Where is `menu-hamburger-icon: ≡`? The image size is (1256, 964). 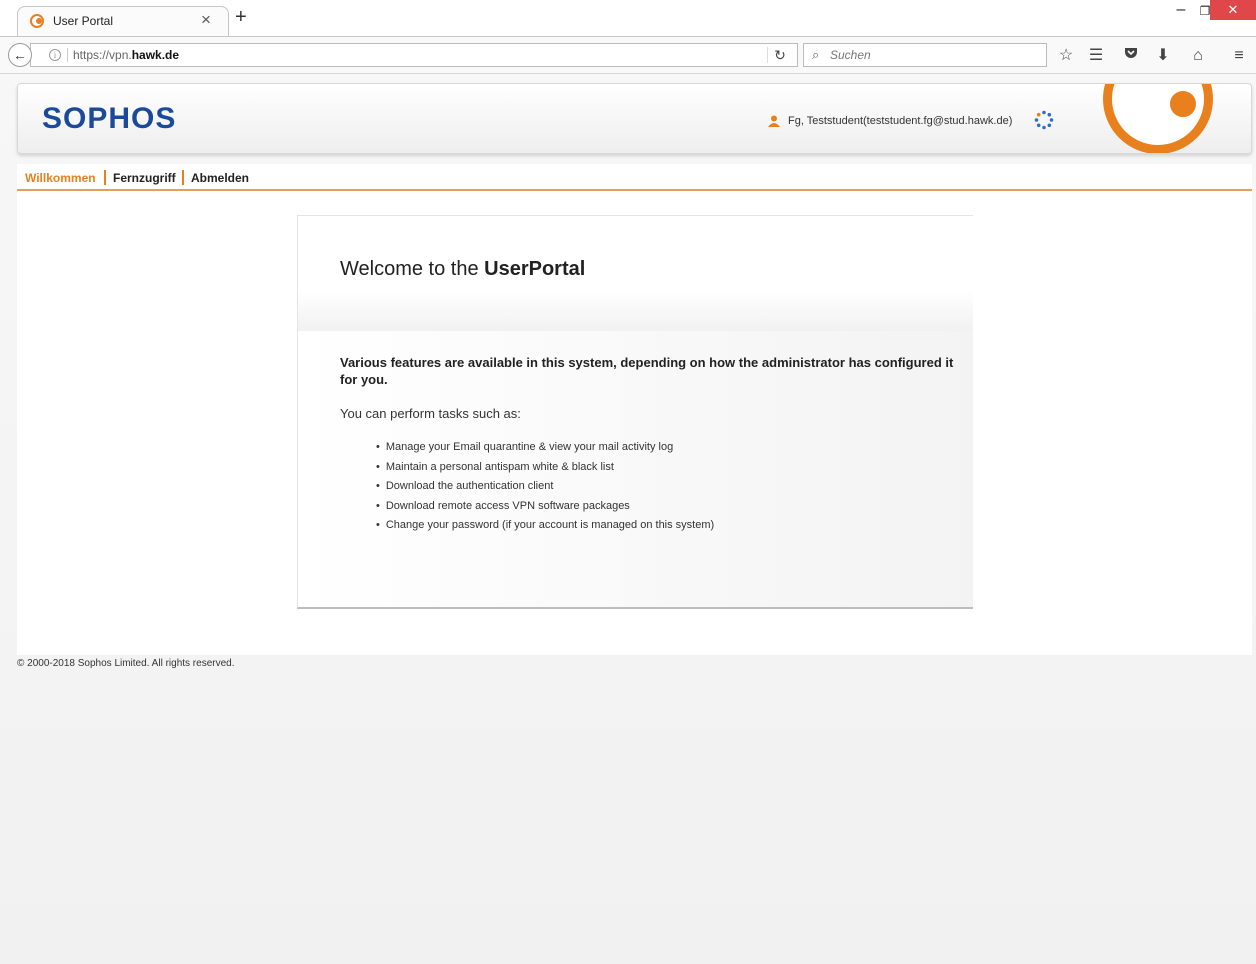 menu-hamburger-icon: ≡ is located at coordinates (1239, 56).